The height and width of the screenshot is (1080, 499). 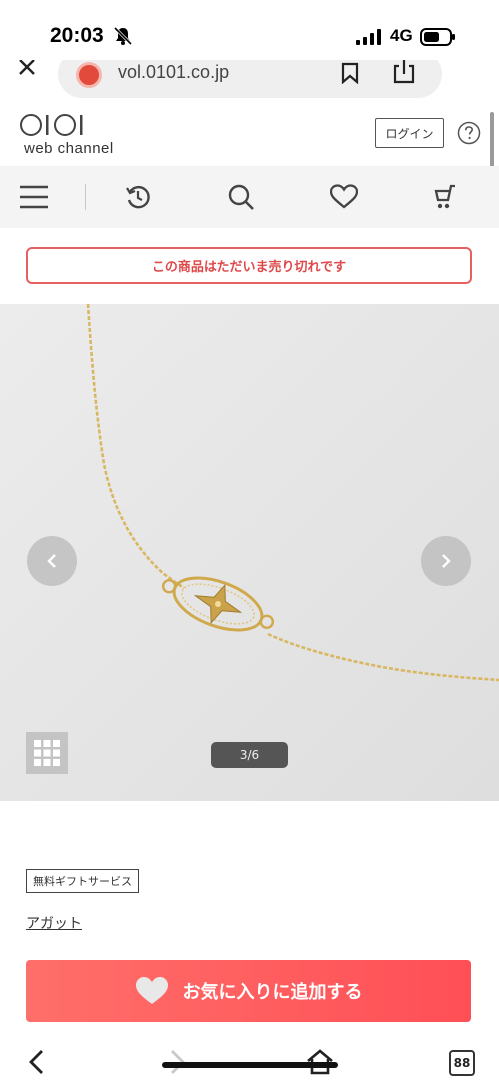 I want to click on share-icon, so click(x=404, y=72).